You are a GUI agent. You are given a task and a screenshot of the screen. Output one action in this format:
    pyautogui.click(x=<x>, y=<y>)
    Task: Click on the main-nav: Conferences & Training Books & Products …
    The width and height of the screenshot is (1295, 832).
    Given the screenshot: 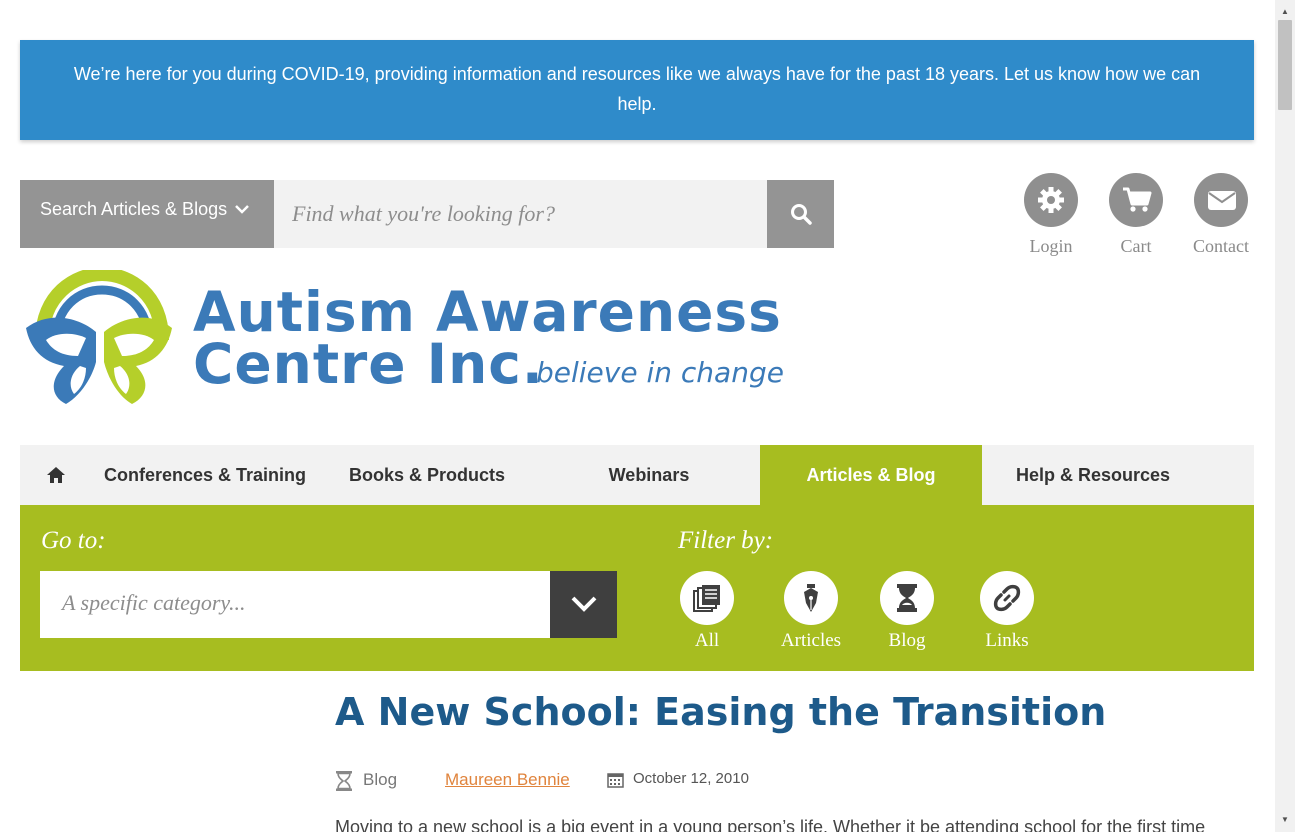 What is the action you would take?
    pyautogui.click(x=637, y=475)
    